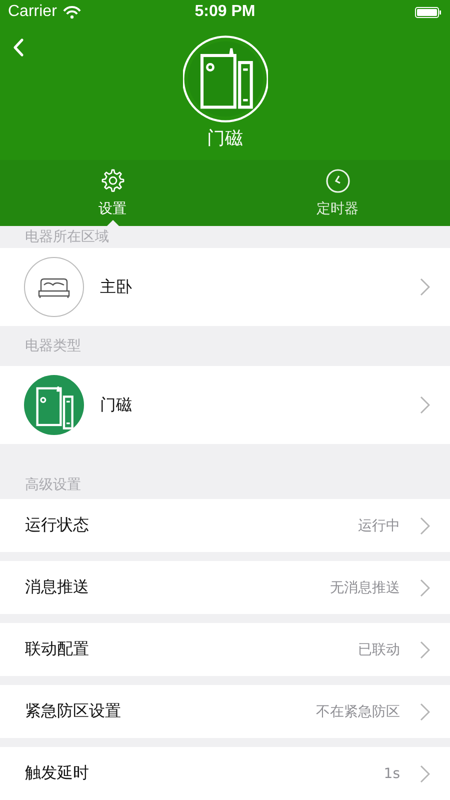  What do you see at coordinates (365, 587) in the screenshot?
I see `row-value: 无消息推送` at bounding box center [365, 587].